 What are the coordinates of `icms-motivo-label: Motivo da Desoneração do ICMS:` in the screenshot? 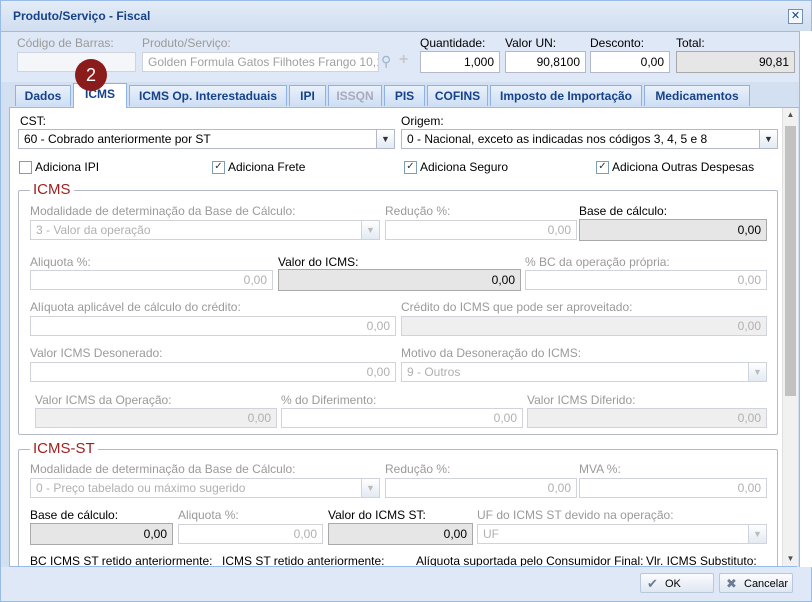 It's located at (491, 353).